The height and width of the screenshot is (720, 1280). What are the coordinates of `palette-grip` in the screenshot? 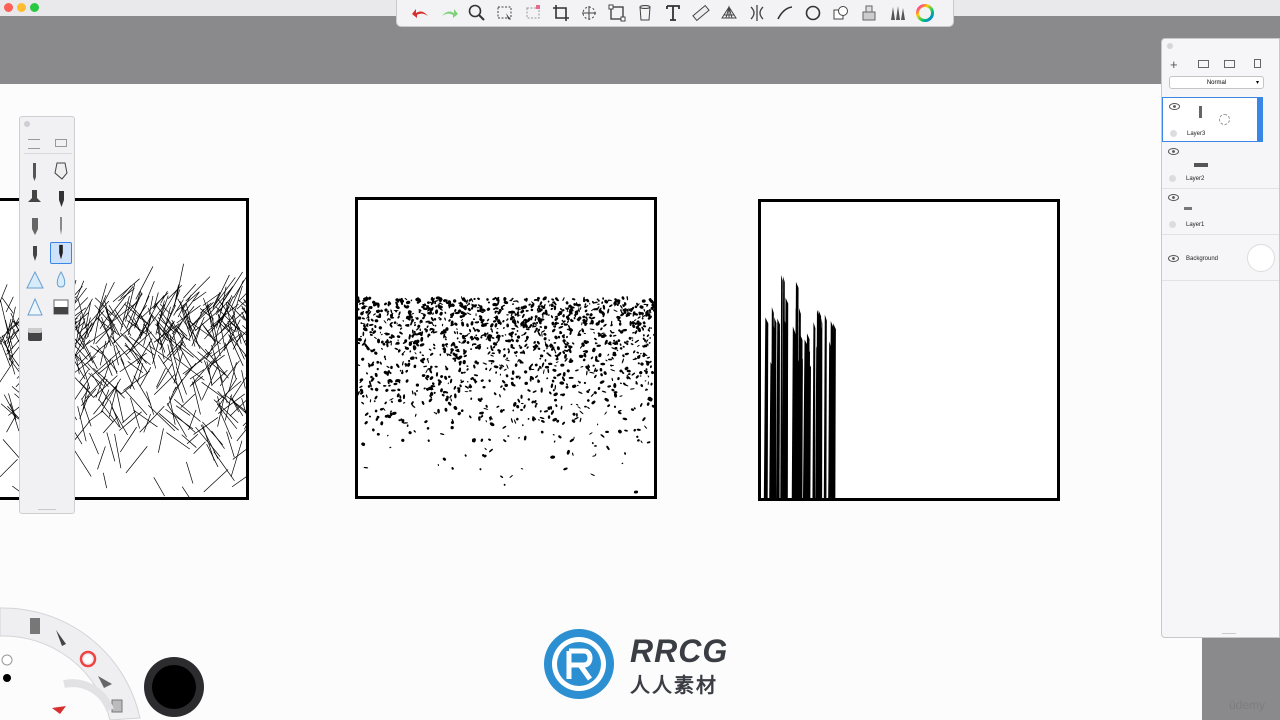 It's located at (27, 124).